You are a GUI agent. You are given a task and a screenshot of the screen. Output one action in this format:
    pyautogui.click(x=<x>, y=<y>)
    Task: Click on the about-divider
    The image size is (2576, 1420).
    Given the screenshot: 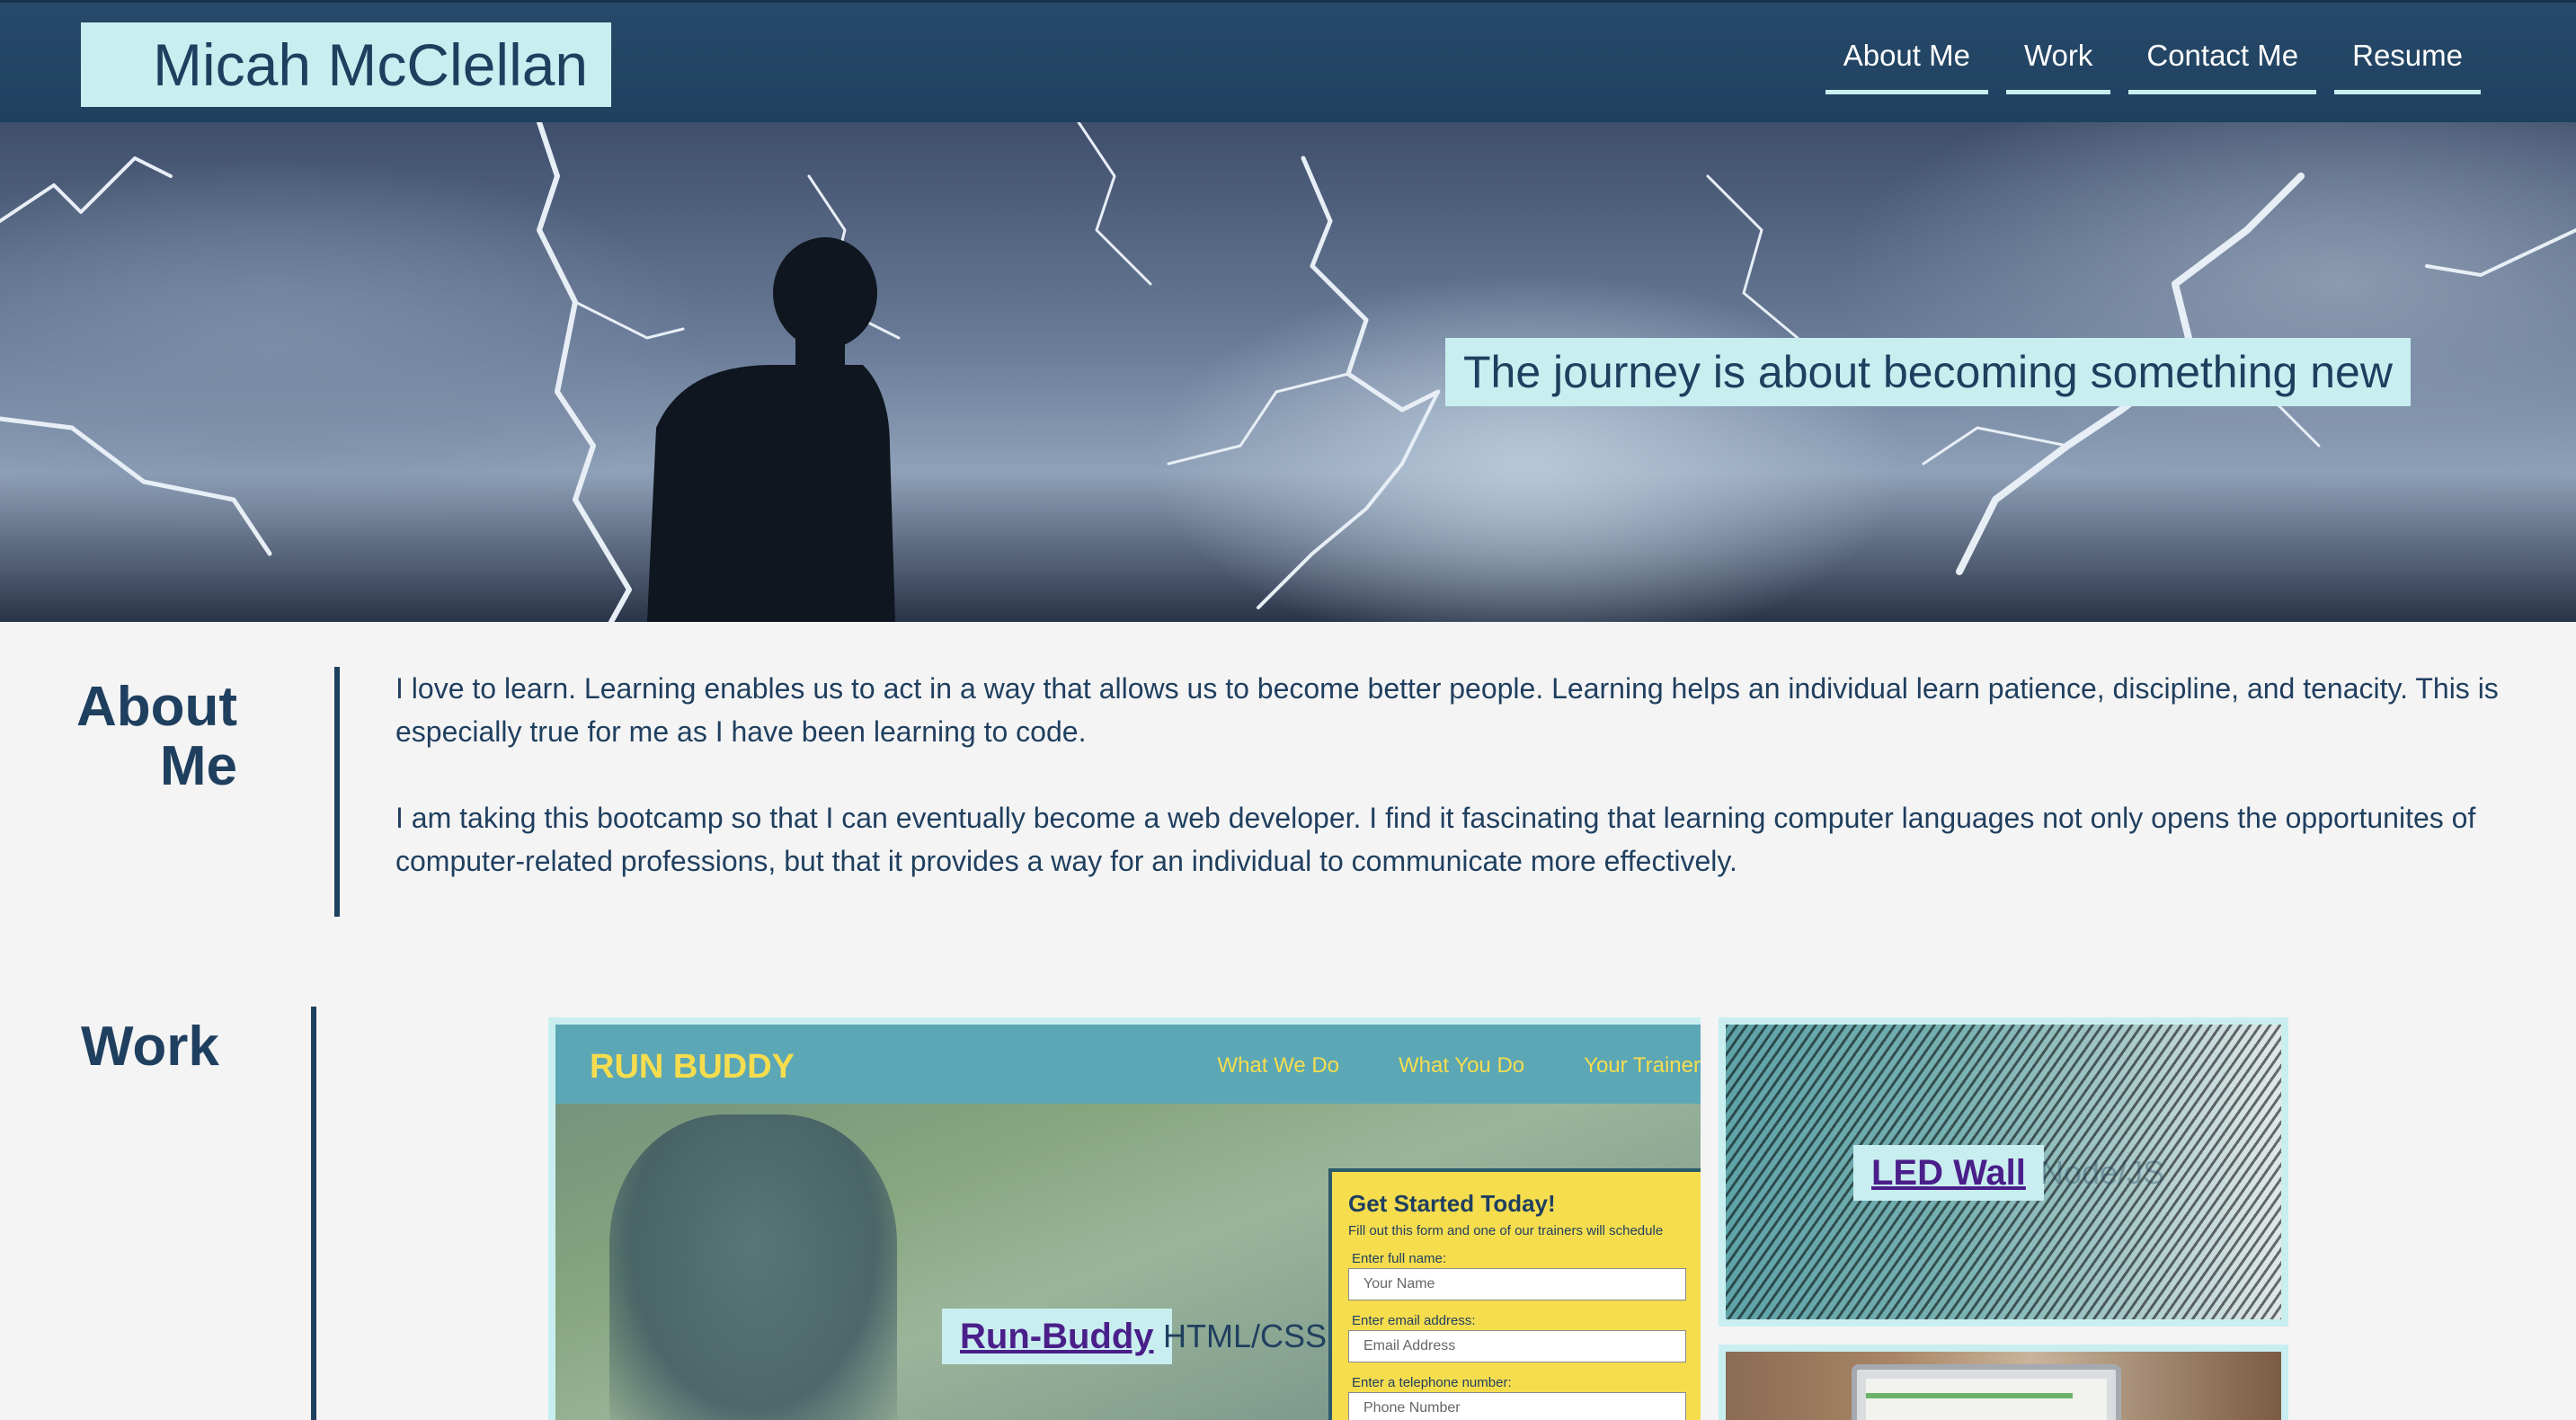 What is the action you would take?
    pyautogui.click(x=337, y=792)
    